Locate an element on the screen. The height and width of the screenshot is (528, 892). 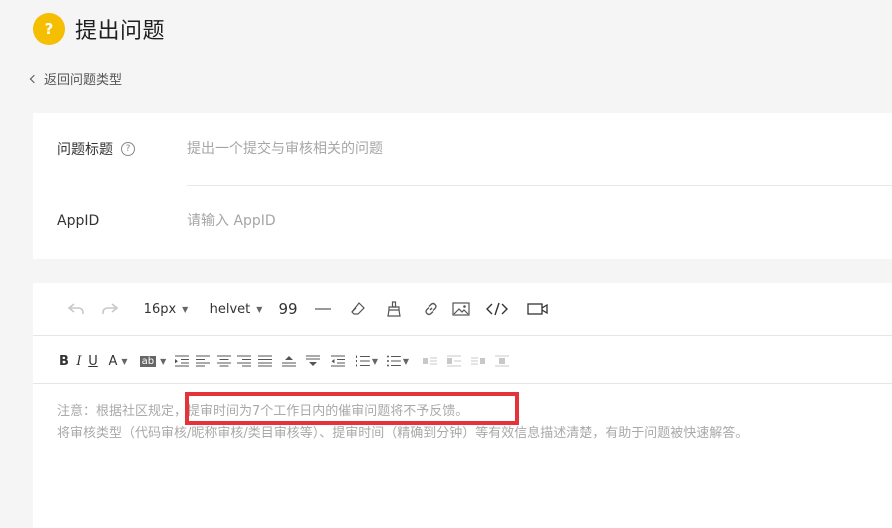
image-float-left-button is located at coordinates (430, 361).